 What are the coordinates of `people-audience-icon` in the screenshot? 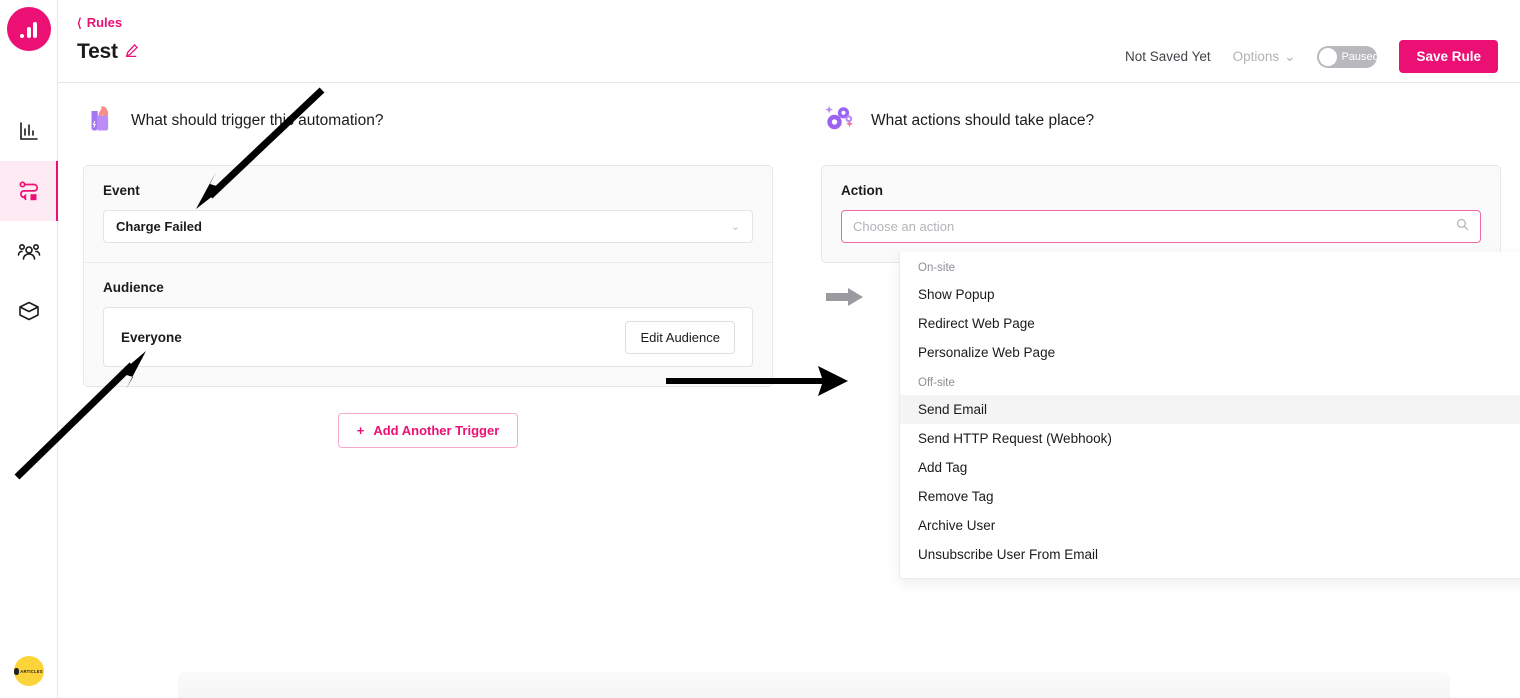 It's located at (29, 251).